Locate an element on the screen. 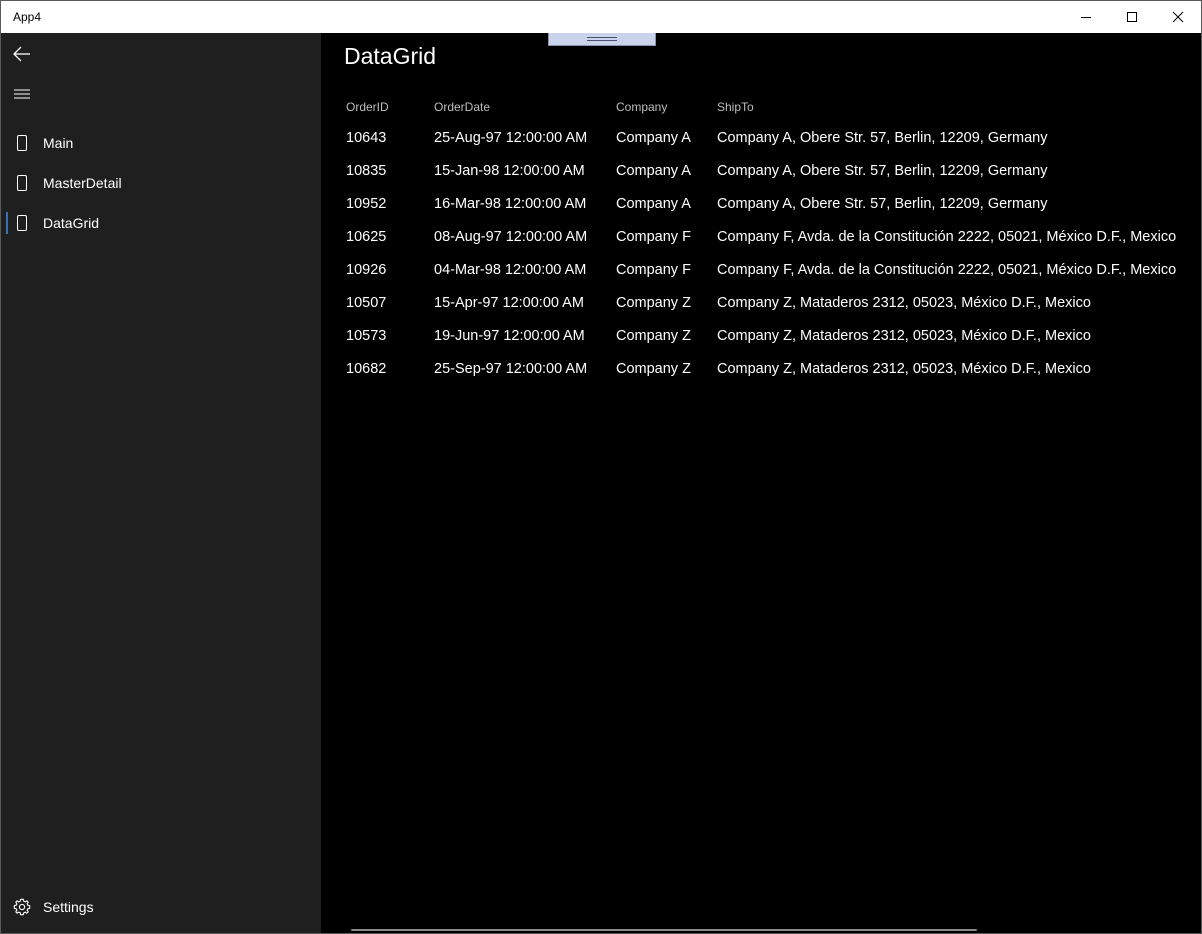 The width and height of the screenshot is (1202, 934). cell-orderid: 10625 is located at coordinates (366, 237).